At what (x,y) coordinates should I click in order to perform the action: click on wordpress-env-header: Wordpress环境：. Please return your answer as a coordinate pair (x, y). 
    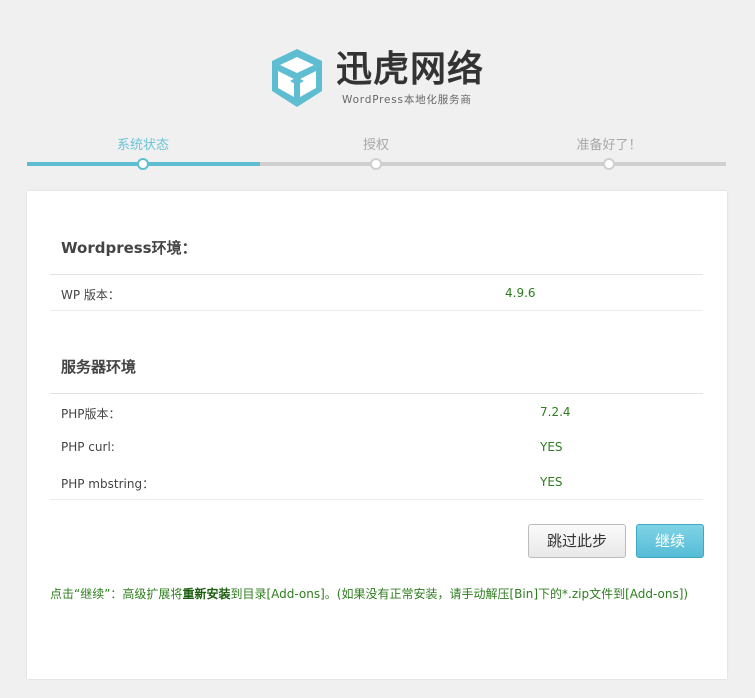
    Looking at the image, I should click on (376, 245).